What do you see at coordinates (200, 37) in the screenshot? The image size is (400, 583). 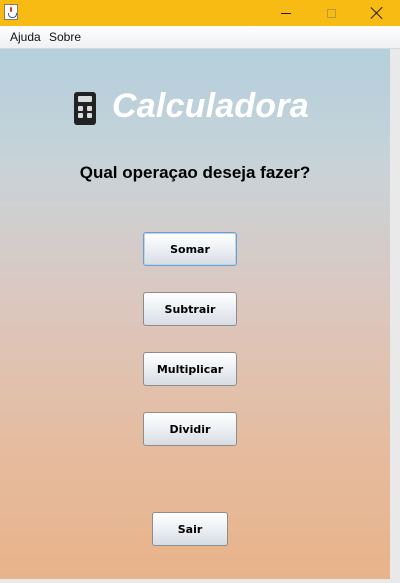 I see `menu-bar: Ajuda Sobre` at bounding box center [200, 37].